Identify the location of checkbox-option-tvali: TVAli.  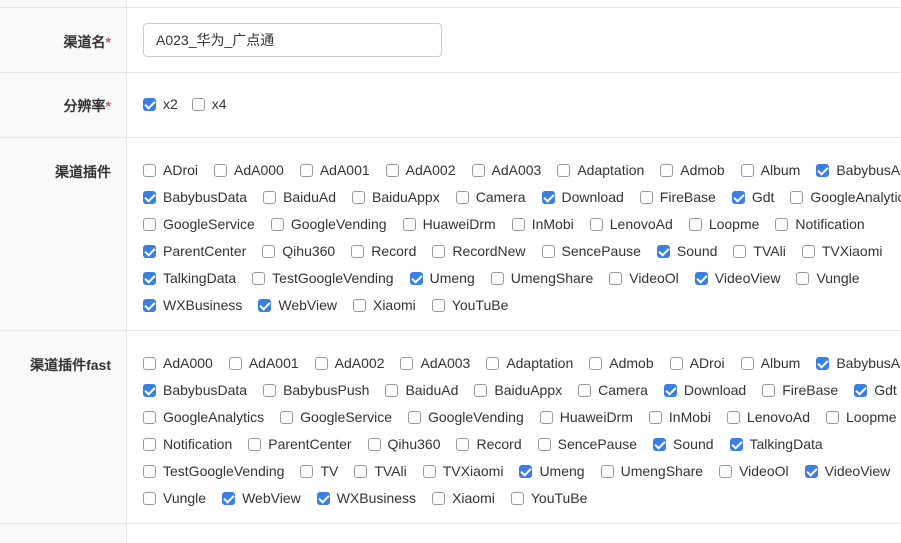
(380, 471).